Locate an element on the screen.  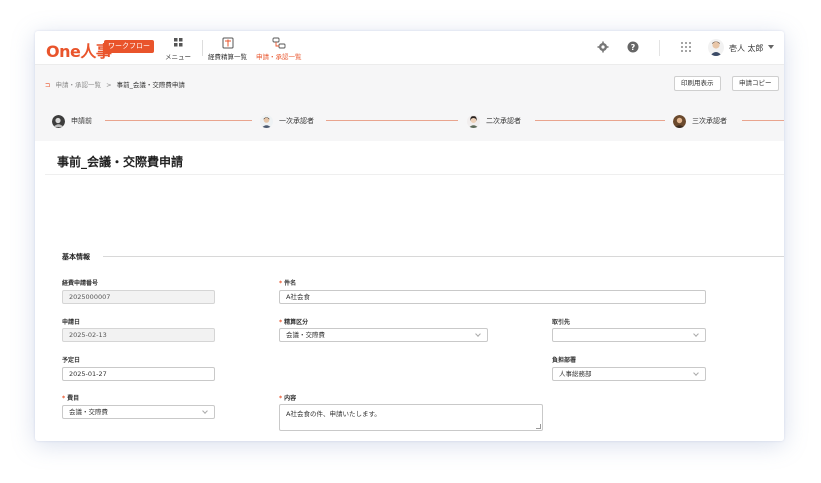
expense-number-field: 2025000007 is located at coordinates (138, 297).